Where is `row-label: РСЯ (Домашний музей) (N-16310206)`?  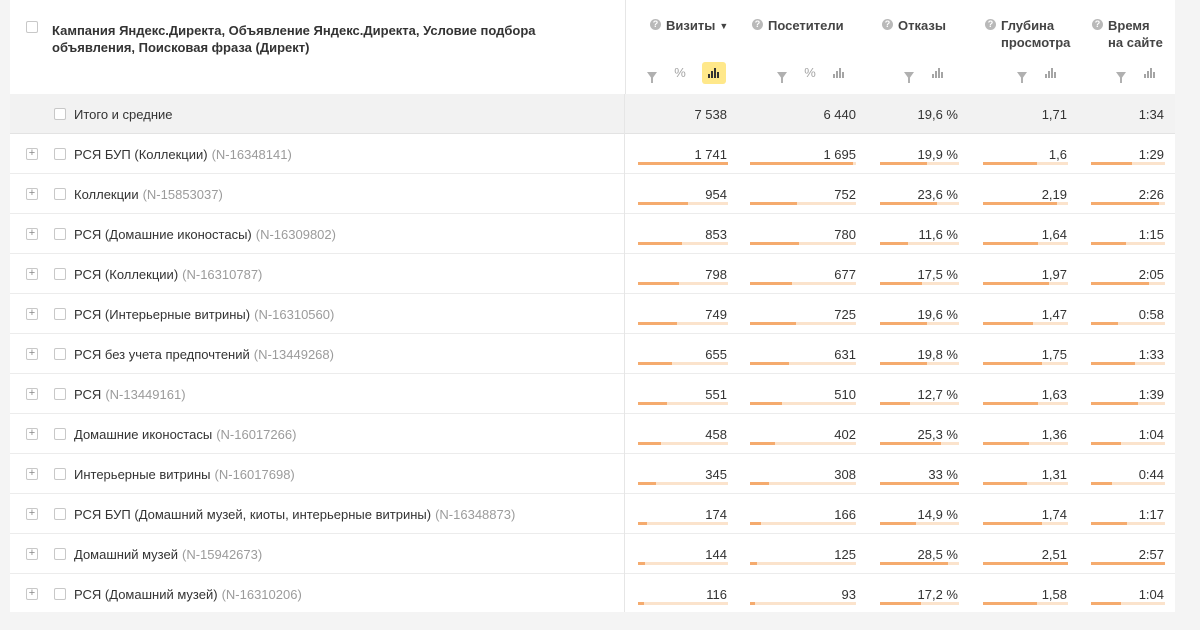
row-label: РСЯ (Домашний музей) (N-16310206) is located at coordinates (188, 594).